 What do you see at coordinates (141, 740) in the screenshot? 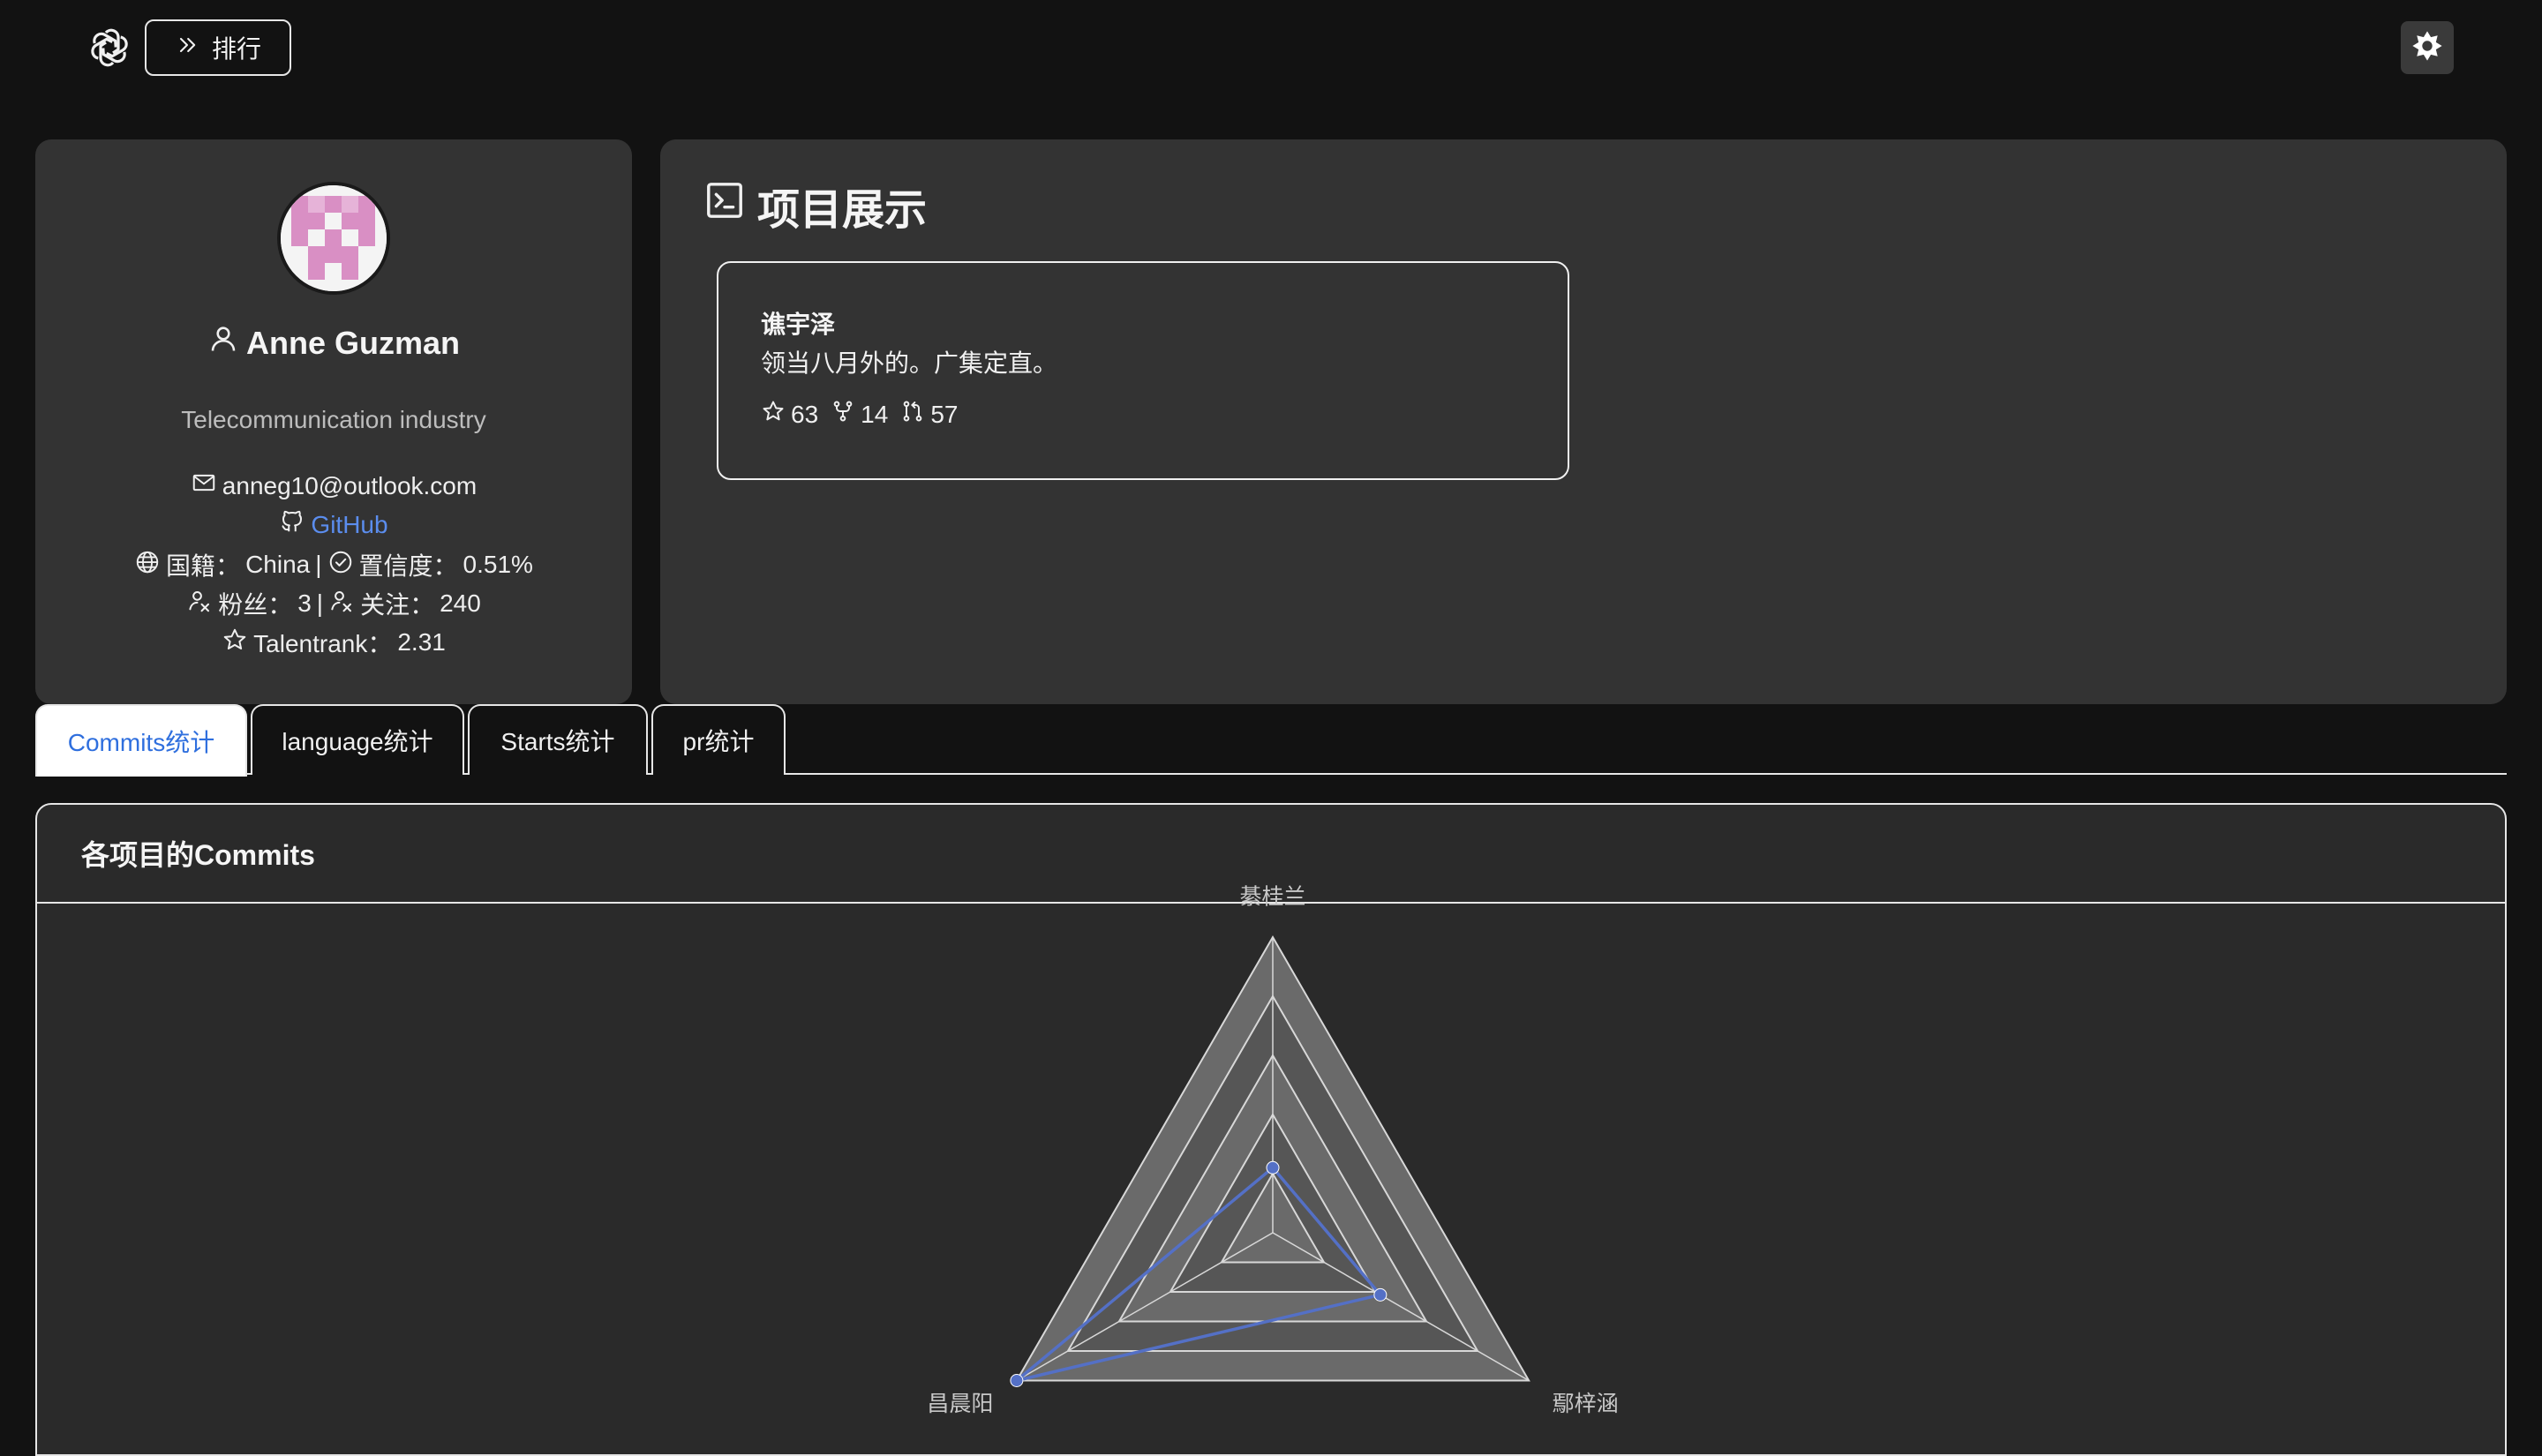
I see `tab-commits: Commits统计` at bounding box center [141, 740].